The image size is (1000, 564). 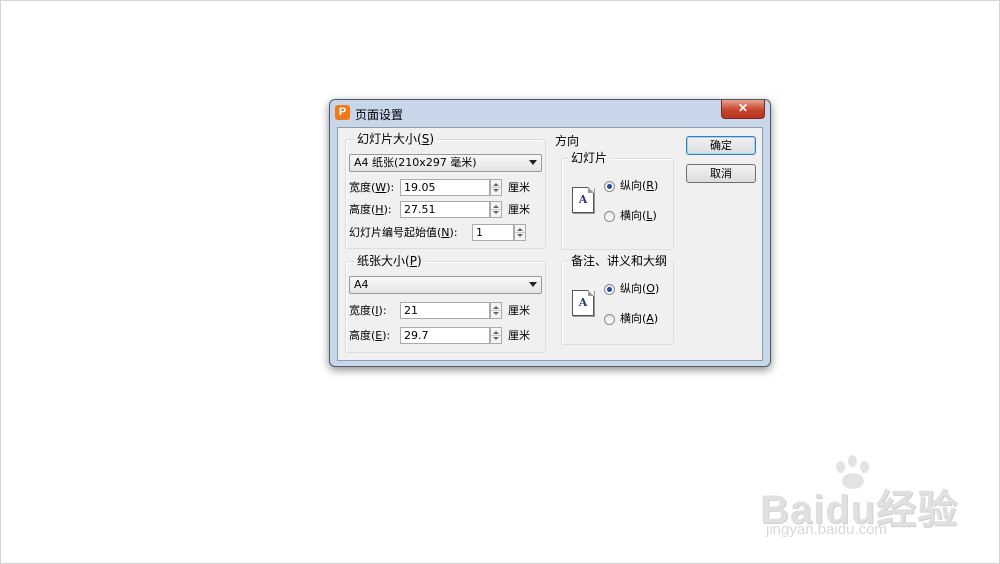 I want to click on slide-width-input, so click(x=445, y=187).